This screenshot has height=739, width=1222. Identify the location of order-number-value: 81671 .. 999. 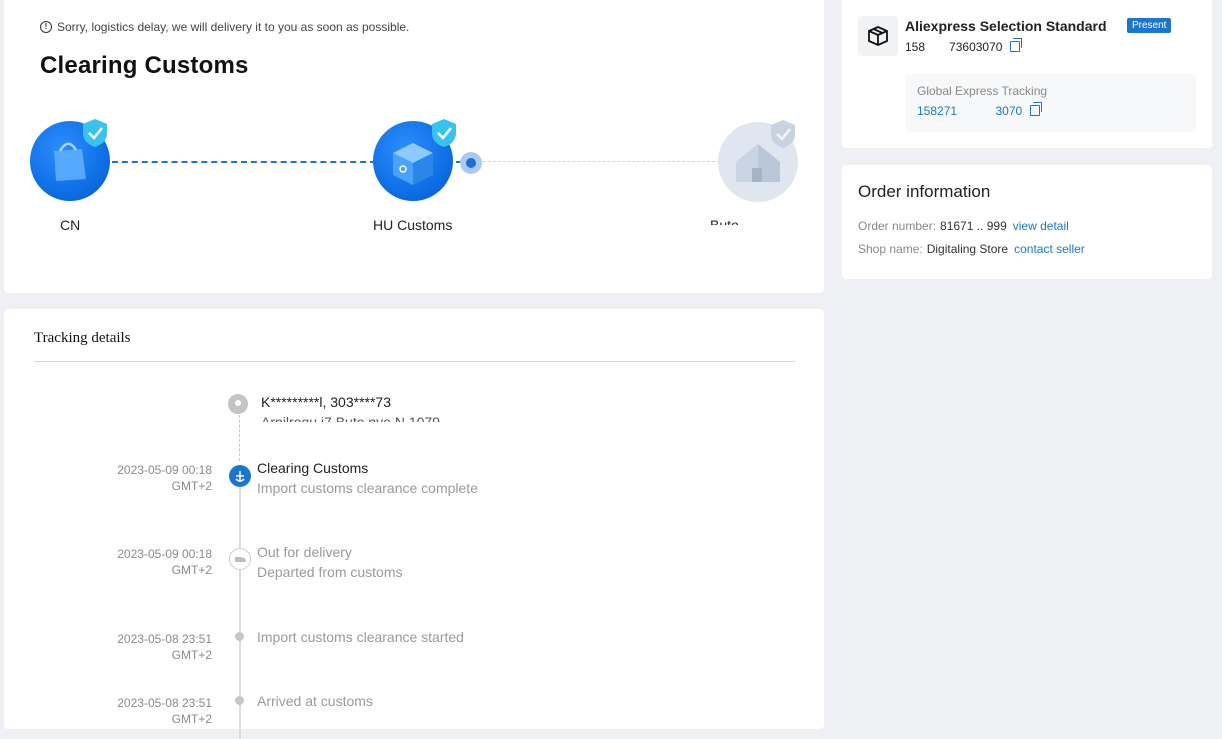
(973, 226).